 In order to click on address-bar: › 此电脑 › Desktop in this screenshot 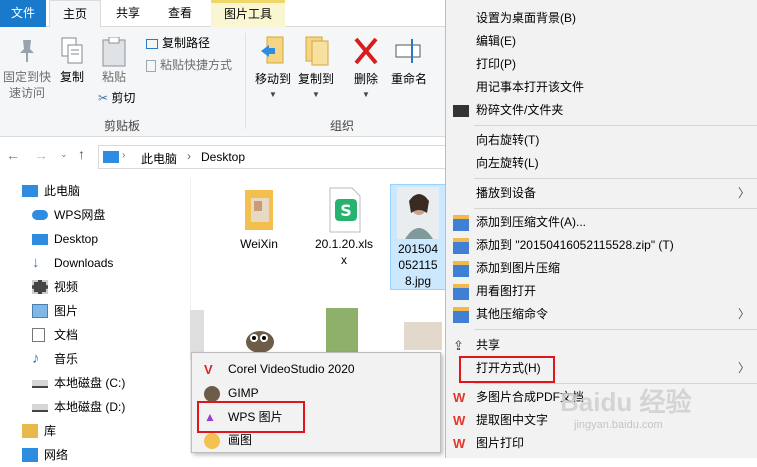, I will do `click(273, 157)`.